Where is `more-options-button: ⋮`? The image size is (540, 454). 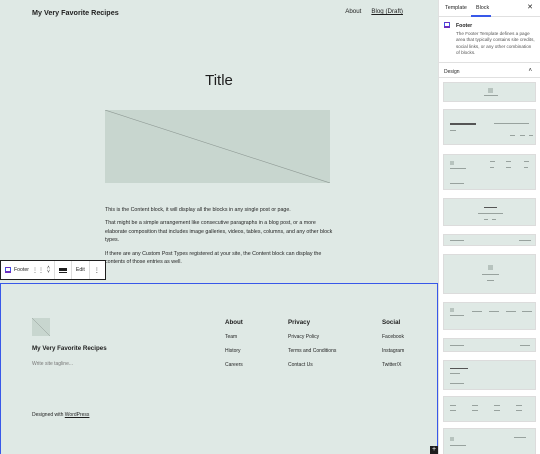
more-options-button: ⋮ is located at coordinates (97, 270).